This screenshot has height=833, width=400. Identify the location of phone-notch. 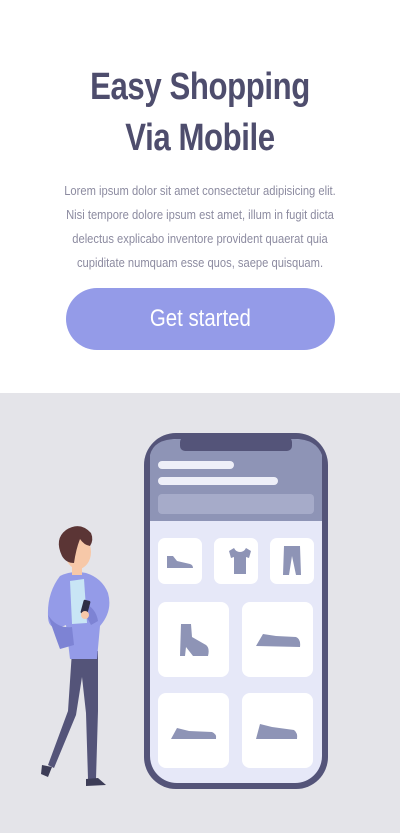
(236, 444).